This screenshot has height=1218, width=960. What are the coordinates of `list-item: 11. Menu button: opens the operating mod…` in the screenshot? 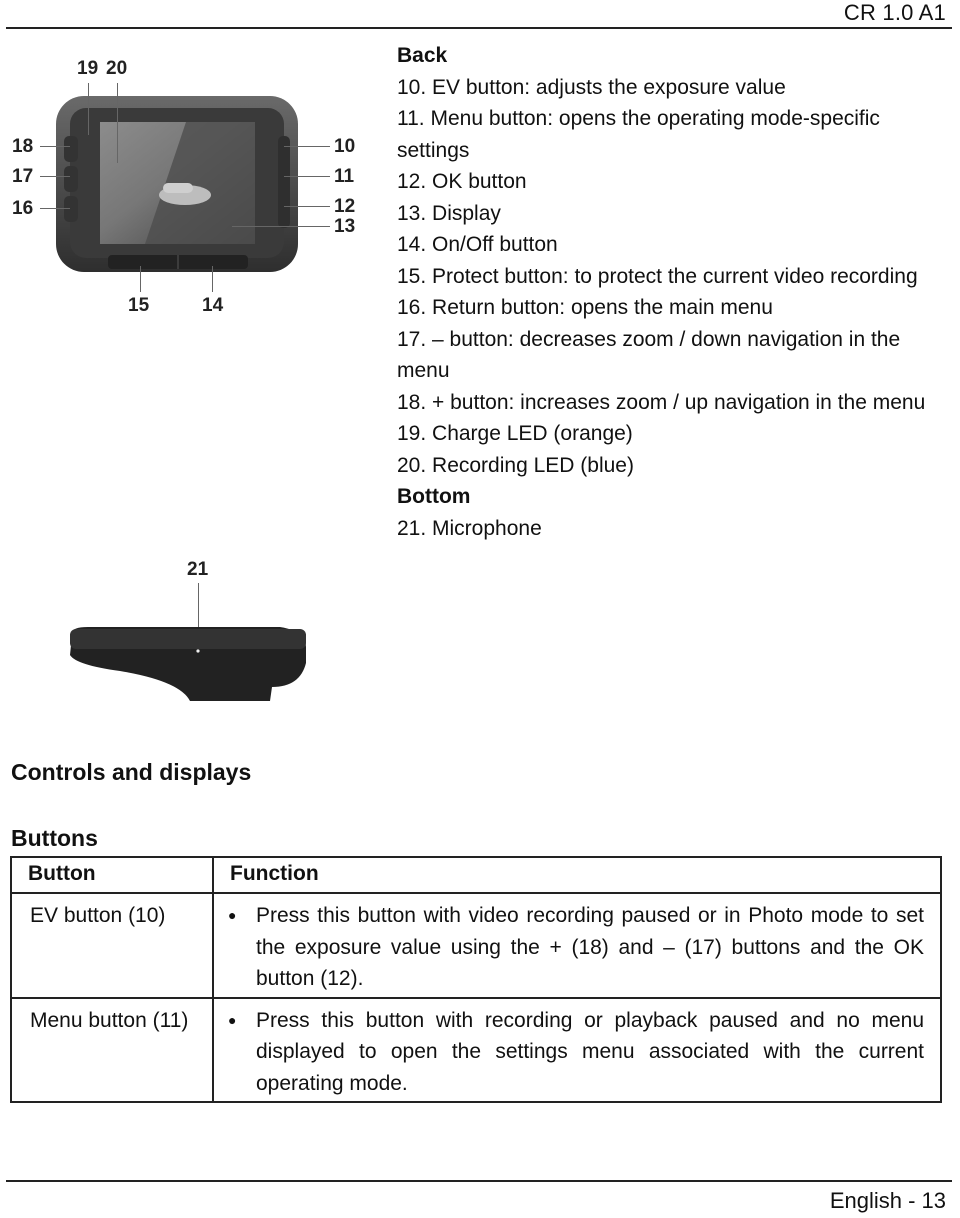 It's located at (638, 134).